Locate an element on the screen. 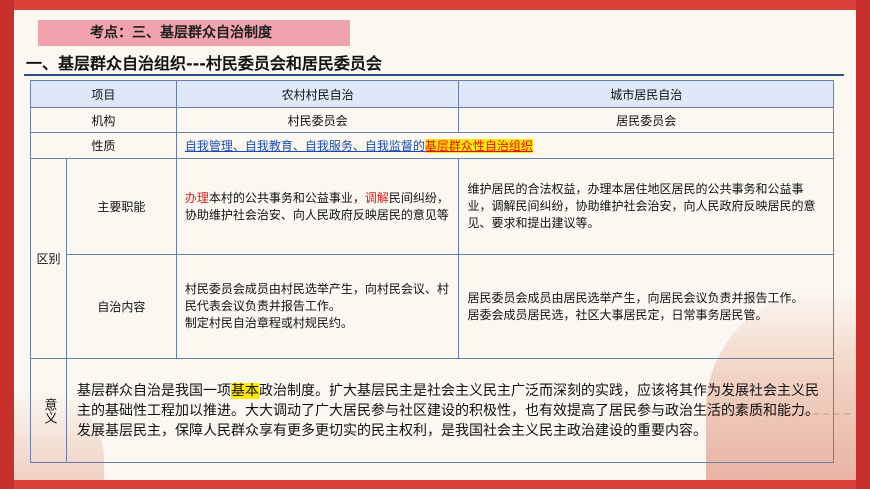  table-row: 性质 自我管理、自我教育、自我服务、自我监督的基层群众性自治组织 is located at coordinates (432, 145).